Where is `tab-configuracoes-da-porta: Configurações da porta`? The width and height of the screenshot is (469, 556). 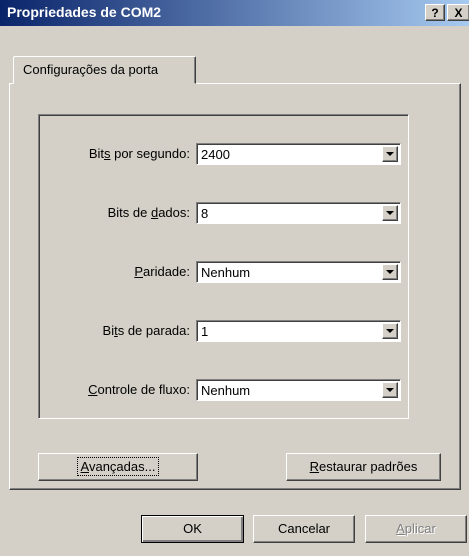 tab-configuracoes-da-porta: Configurações da porta is located at coordinates (104, 70).